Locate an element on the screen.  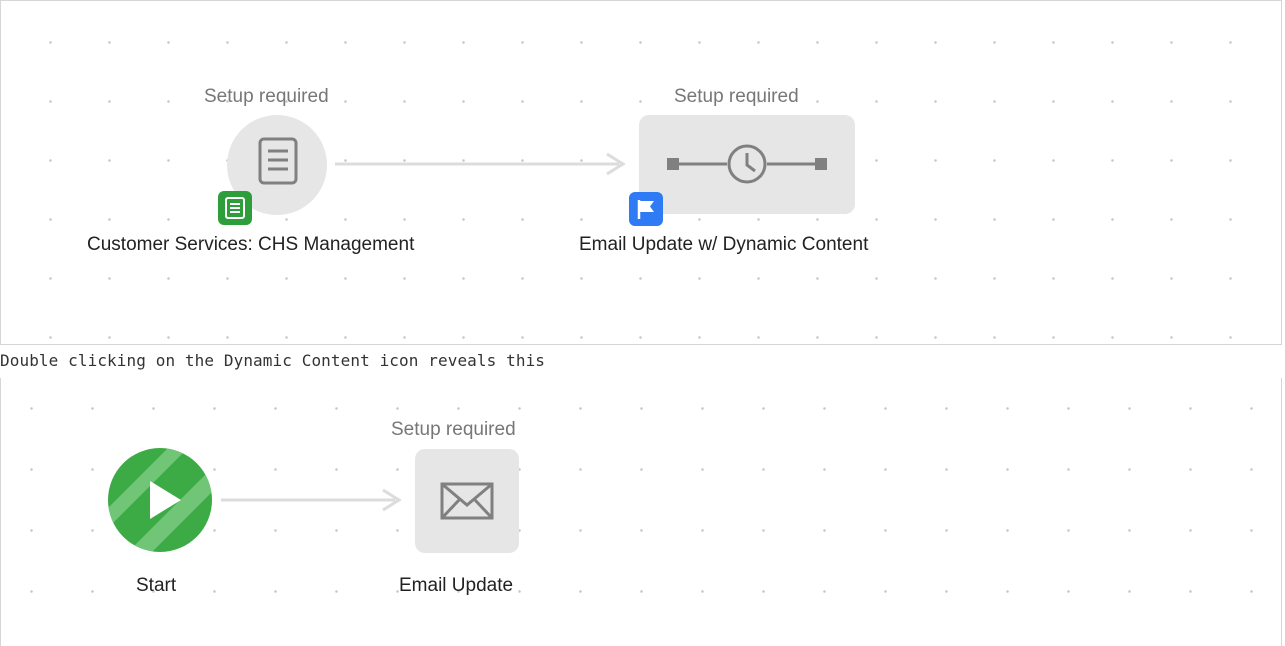
node-1-label: Customer Services: CHS Management is located at coordinates (251, 244).